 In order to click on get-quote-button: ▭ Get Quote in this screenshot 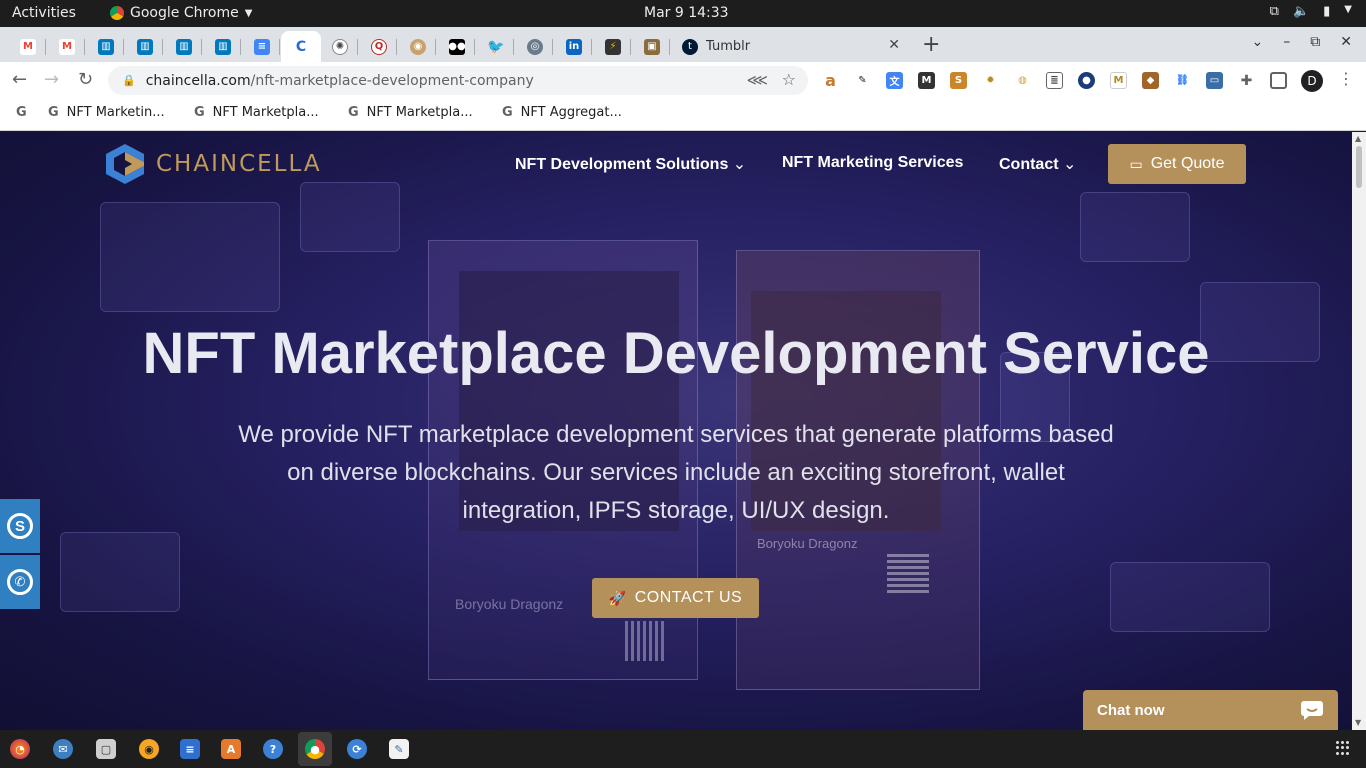, I will do `click(1177, 164)`.